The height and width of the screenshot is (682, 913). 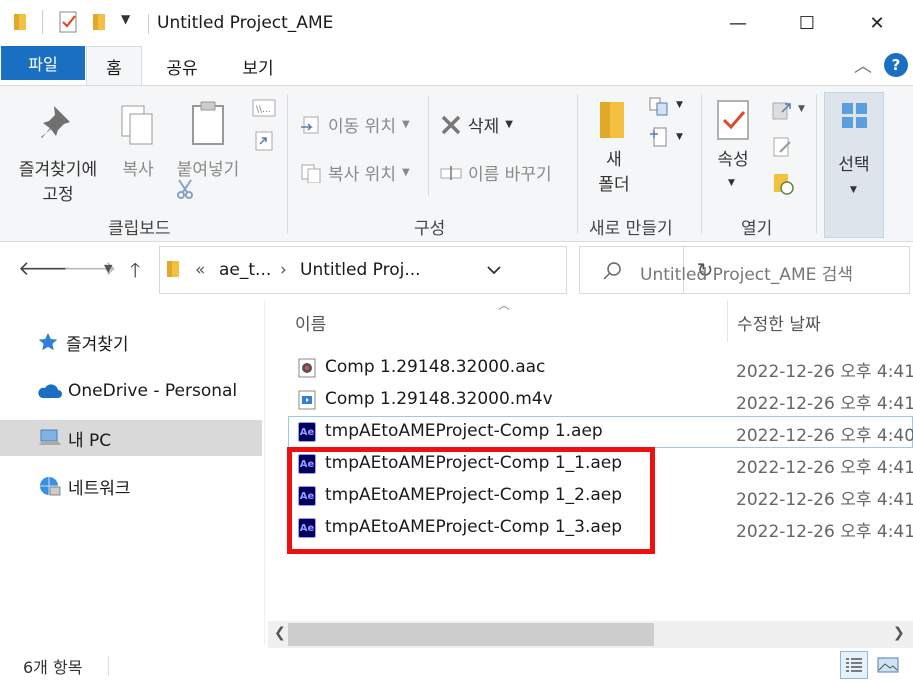 What do you see at coordinates (99, 488) in the screenshot?
I see `sidebar-item-label: 네트워크` at bounding box center [99, 488].